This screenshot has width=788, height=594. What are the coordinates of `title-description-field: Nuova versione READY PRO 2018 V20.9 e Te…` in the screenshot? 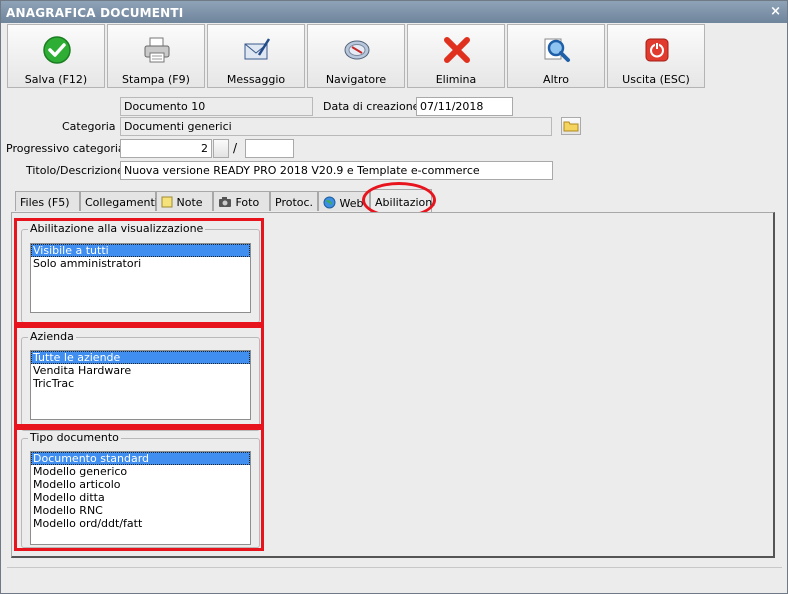 It's located at (336, 170).